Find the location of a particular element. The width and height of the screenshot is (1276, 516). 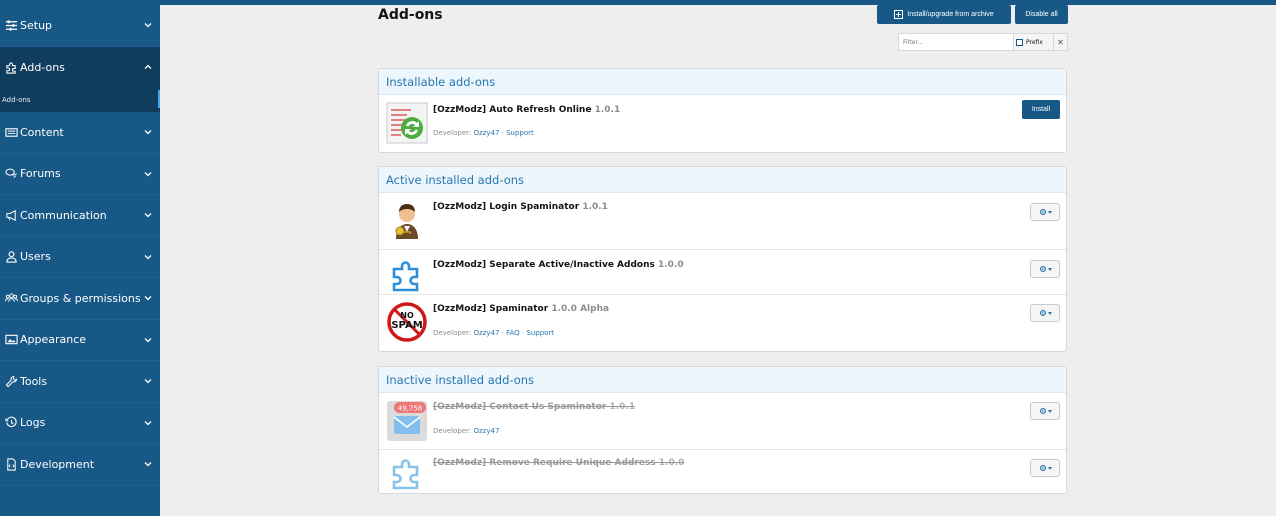

addon-name: [OzzModz] Contact Us Spaminator is located at coordinates (520, 407).